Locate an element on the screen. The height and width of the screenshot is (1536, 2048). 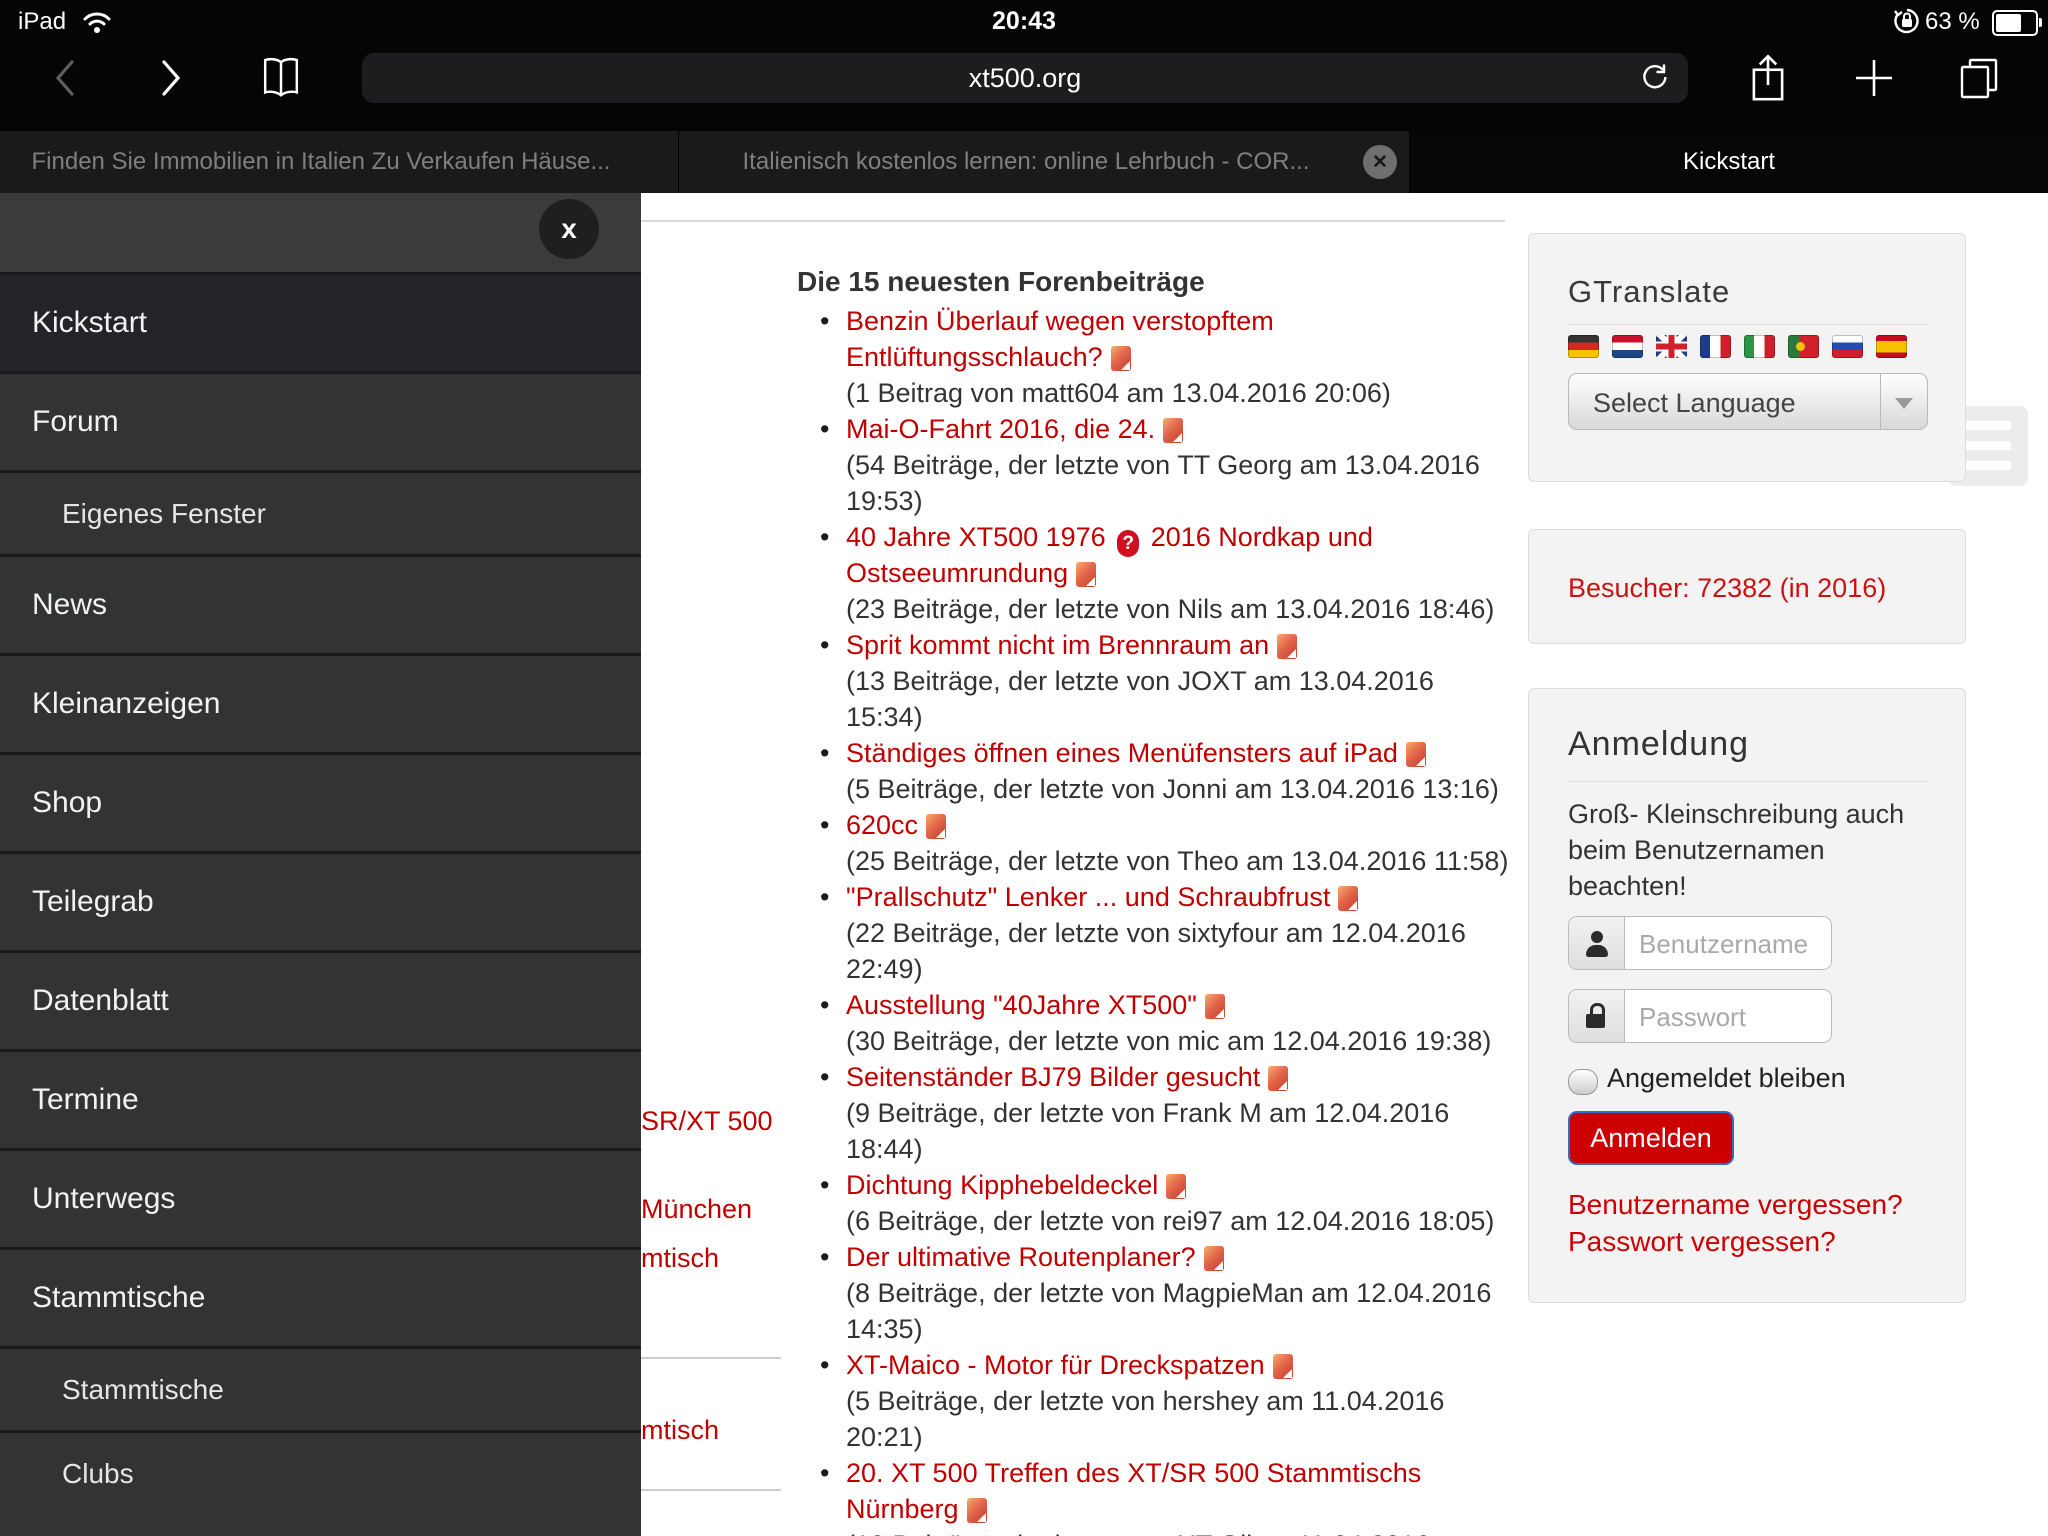
uk-flag-icon is located at coordinates (1671, 346).